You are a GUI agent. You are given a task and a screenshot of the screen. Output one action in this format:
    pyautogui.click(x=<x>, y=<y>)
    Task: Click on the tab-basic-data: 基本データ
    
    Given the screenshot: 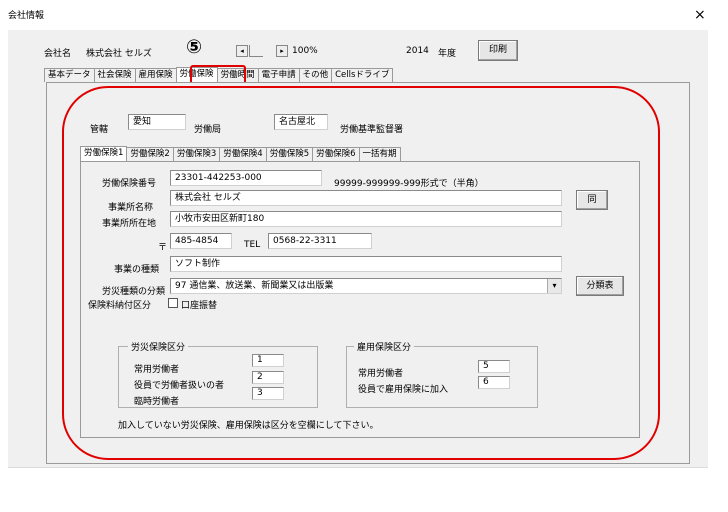 What is the action you would take?
    pyautogui.click(x=69, y=75)
    